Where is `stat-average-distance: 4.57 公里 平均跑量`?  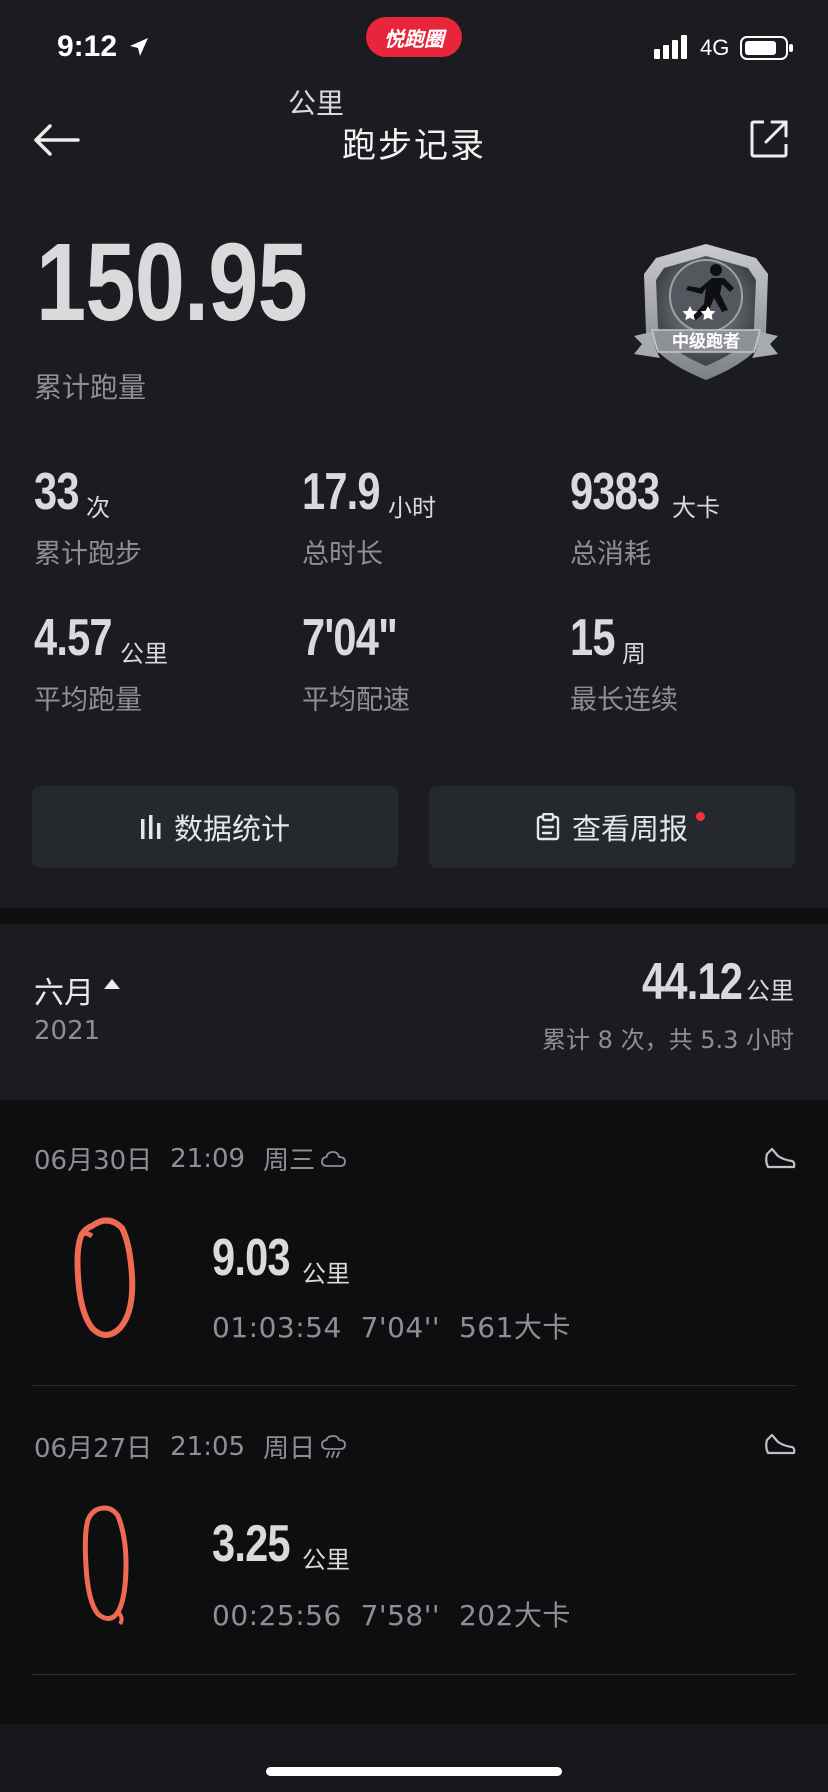 stat-average-distance: 4.57 公里 平均跑量 is located at coordinates (159, 667).